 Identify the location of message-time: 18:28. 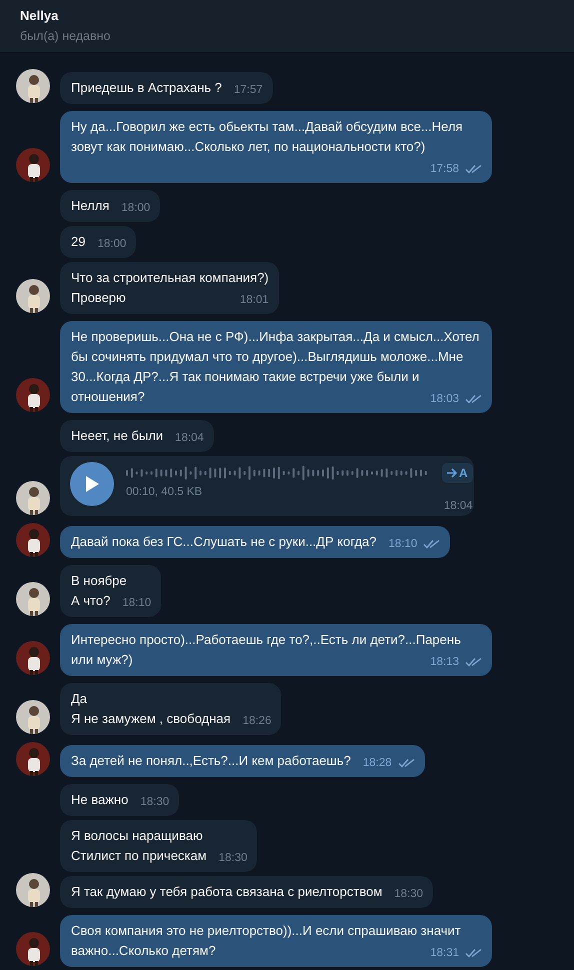
(377, 763).